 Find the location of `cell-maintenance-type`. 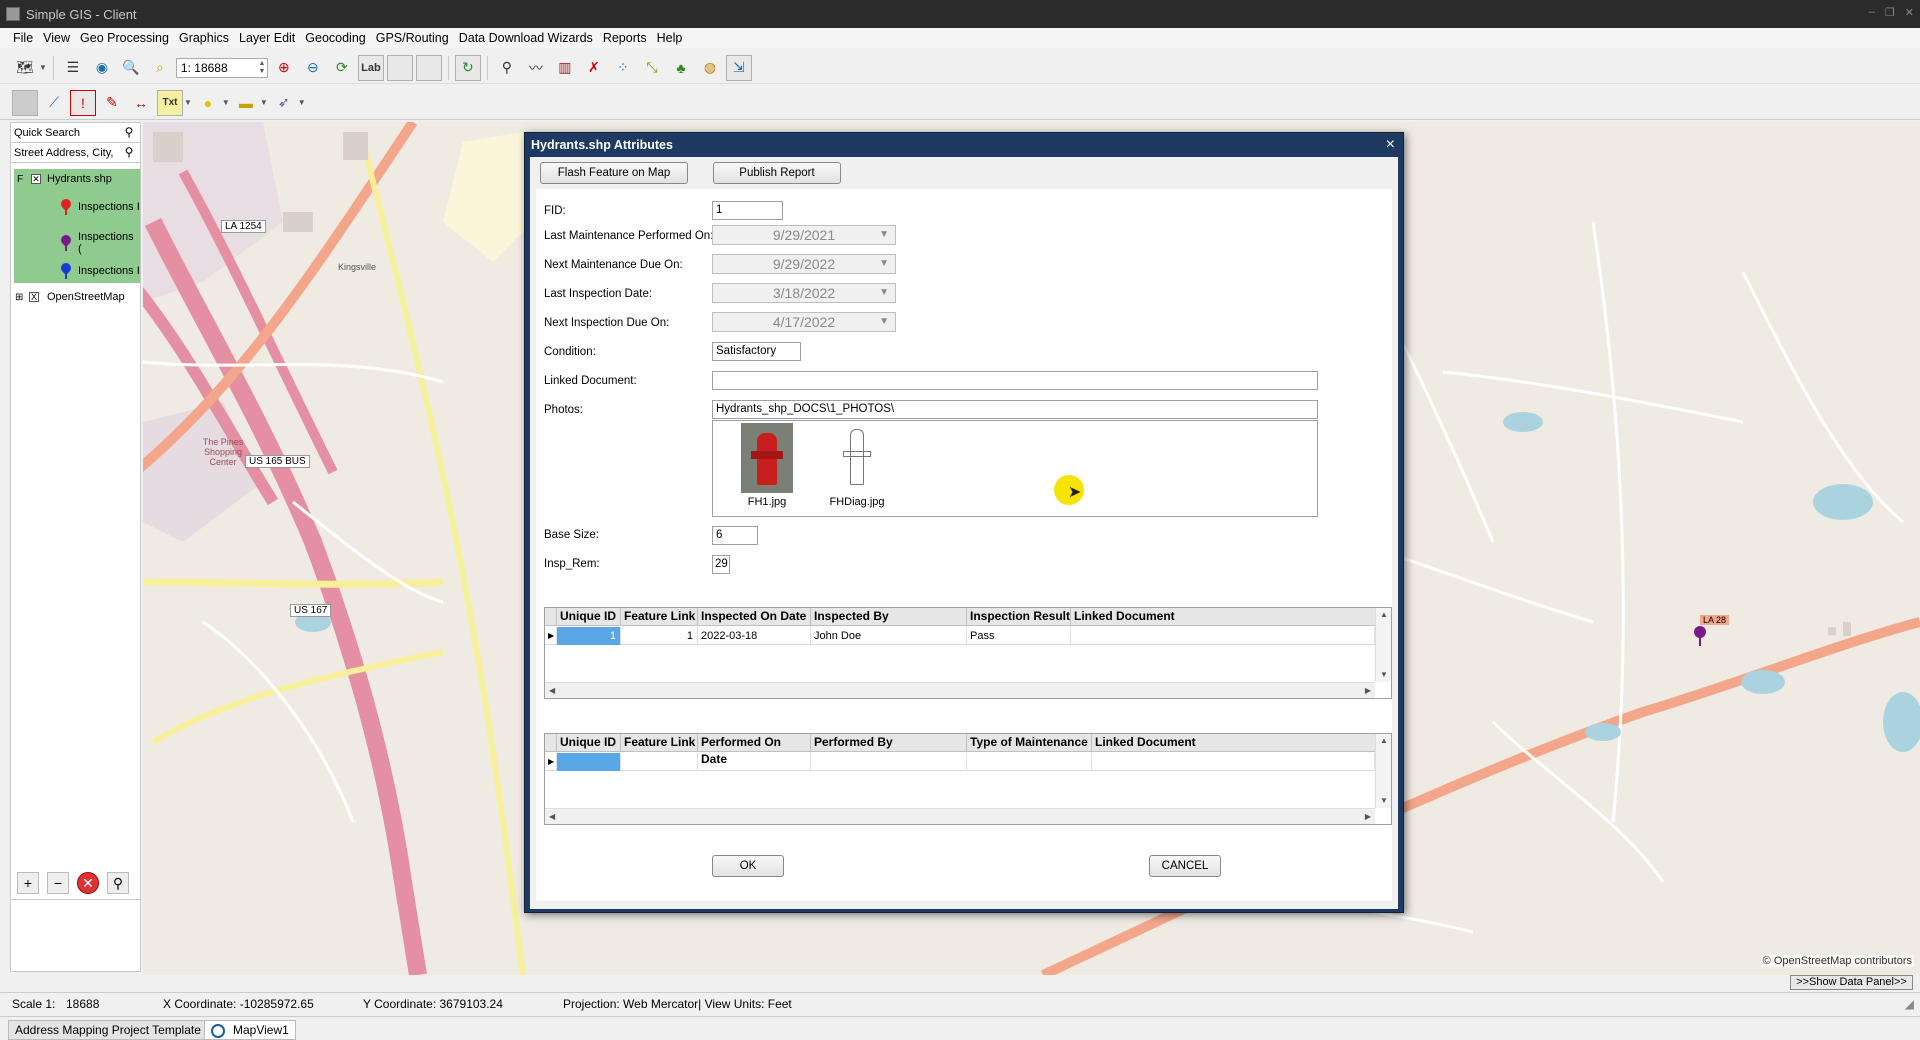

cell-maintenance-type is located at coordinates (1029, 762).